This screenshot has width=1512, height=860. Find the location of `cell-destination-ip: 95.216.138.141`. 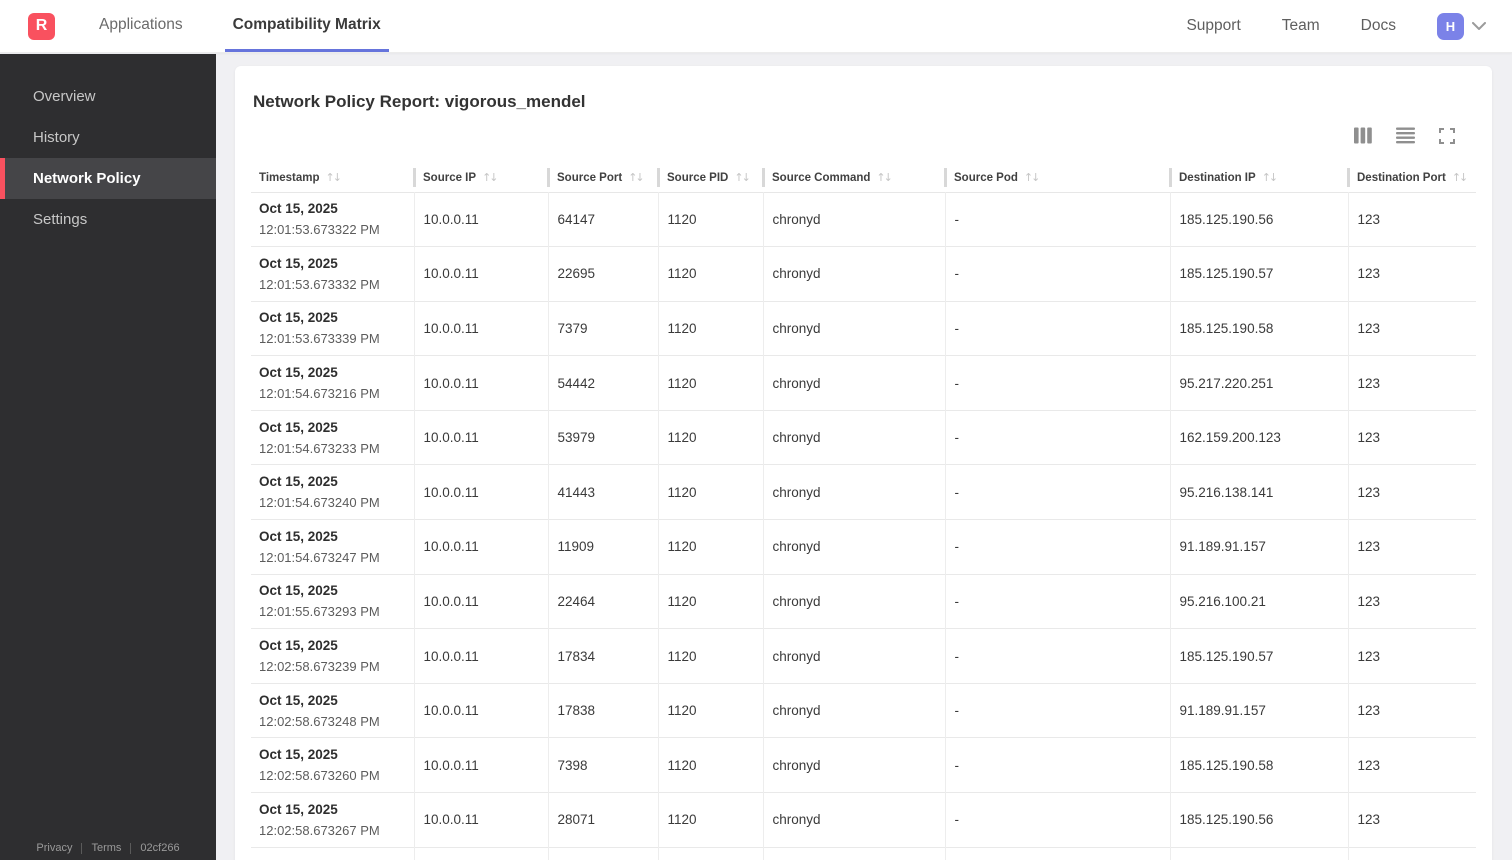

cell-destination-ip: 95.216.138.141 is located at coordinates (1258, 492).